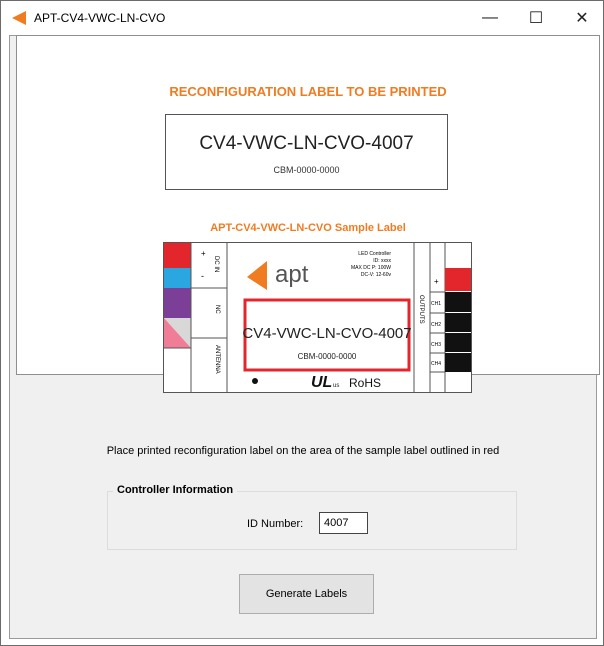  I want to click on dc-minus: -, so click(202, 276).